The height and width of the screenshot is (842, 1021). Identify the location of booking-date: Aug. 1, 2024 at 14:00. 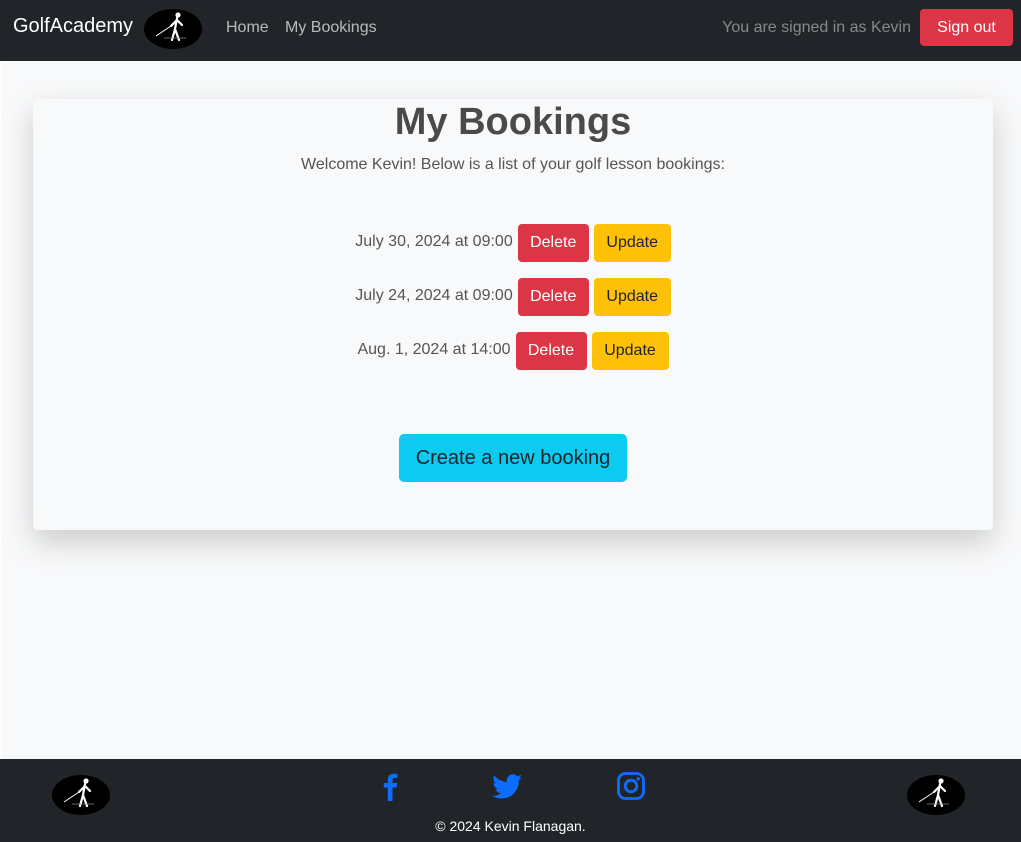
(434, 349).